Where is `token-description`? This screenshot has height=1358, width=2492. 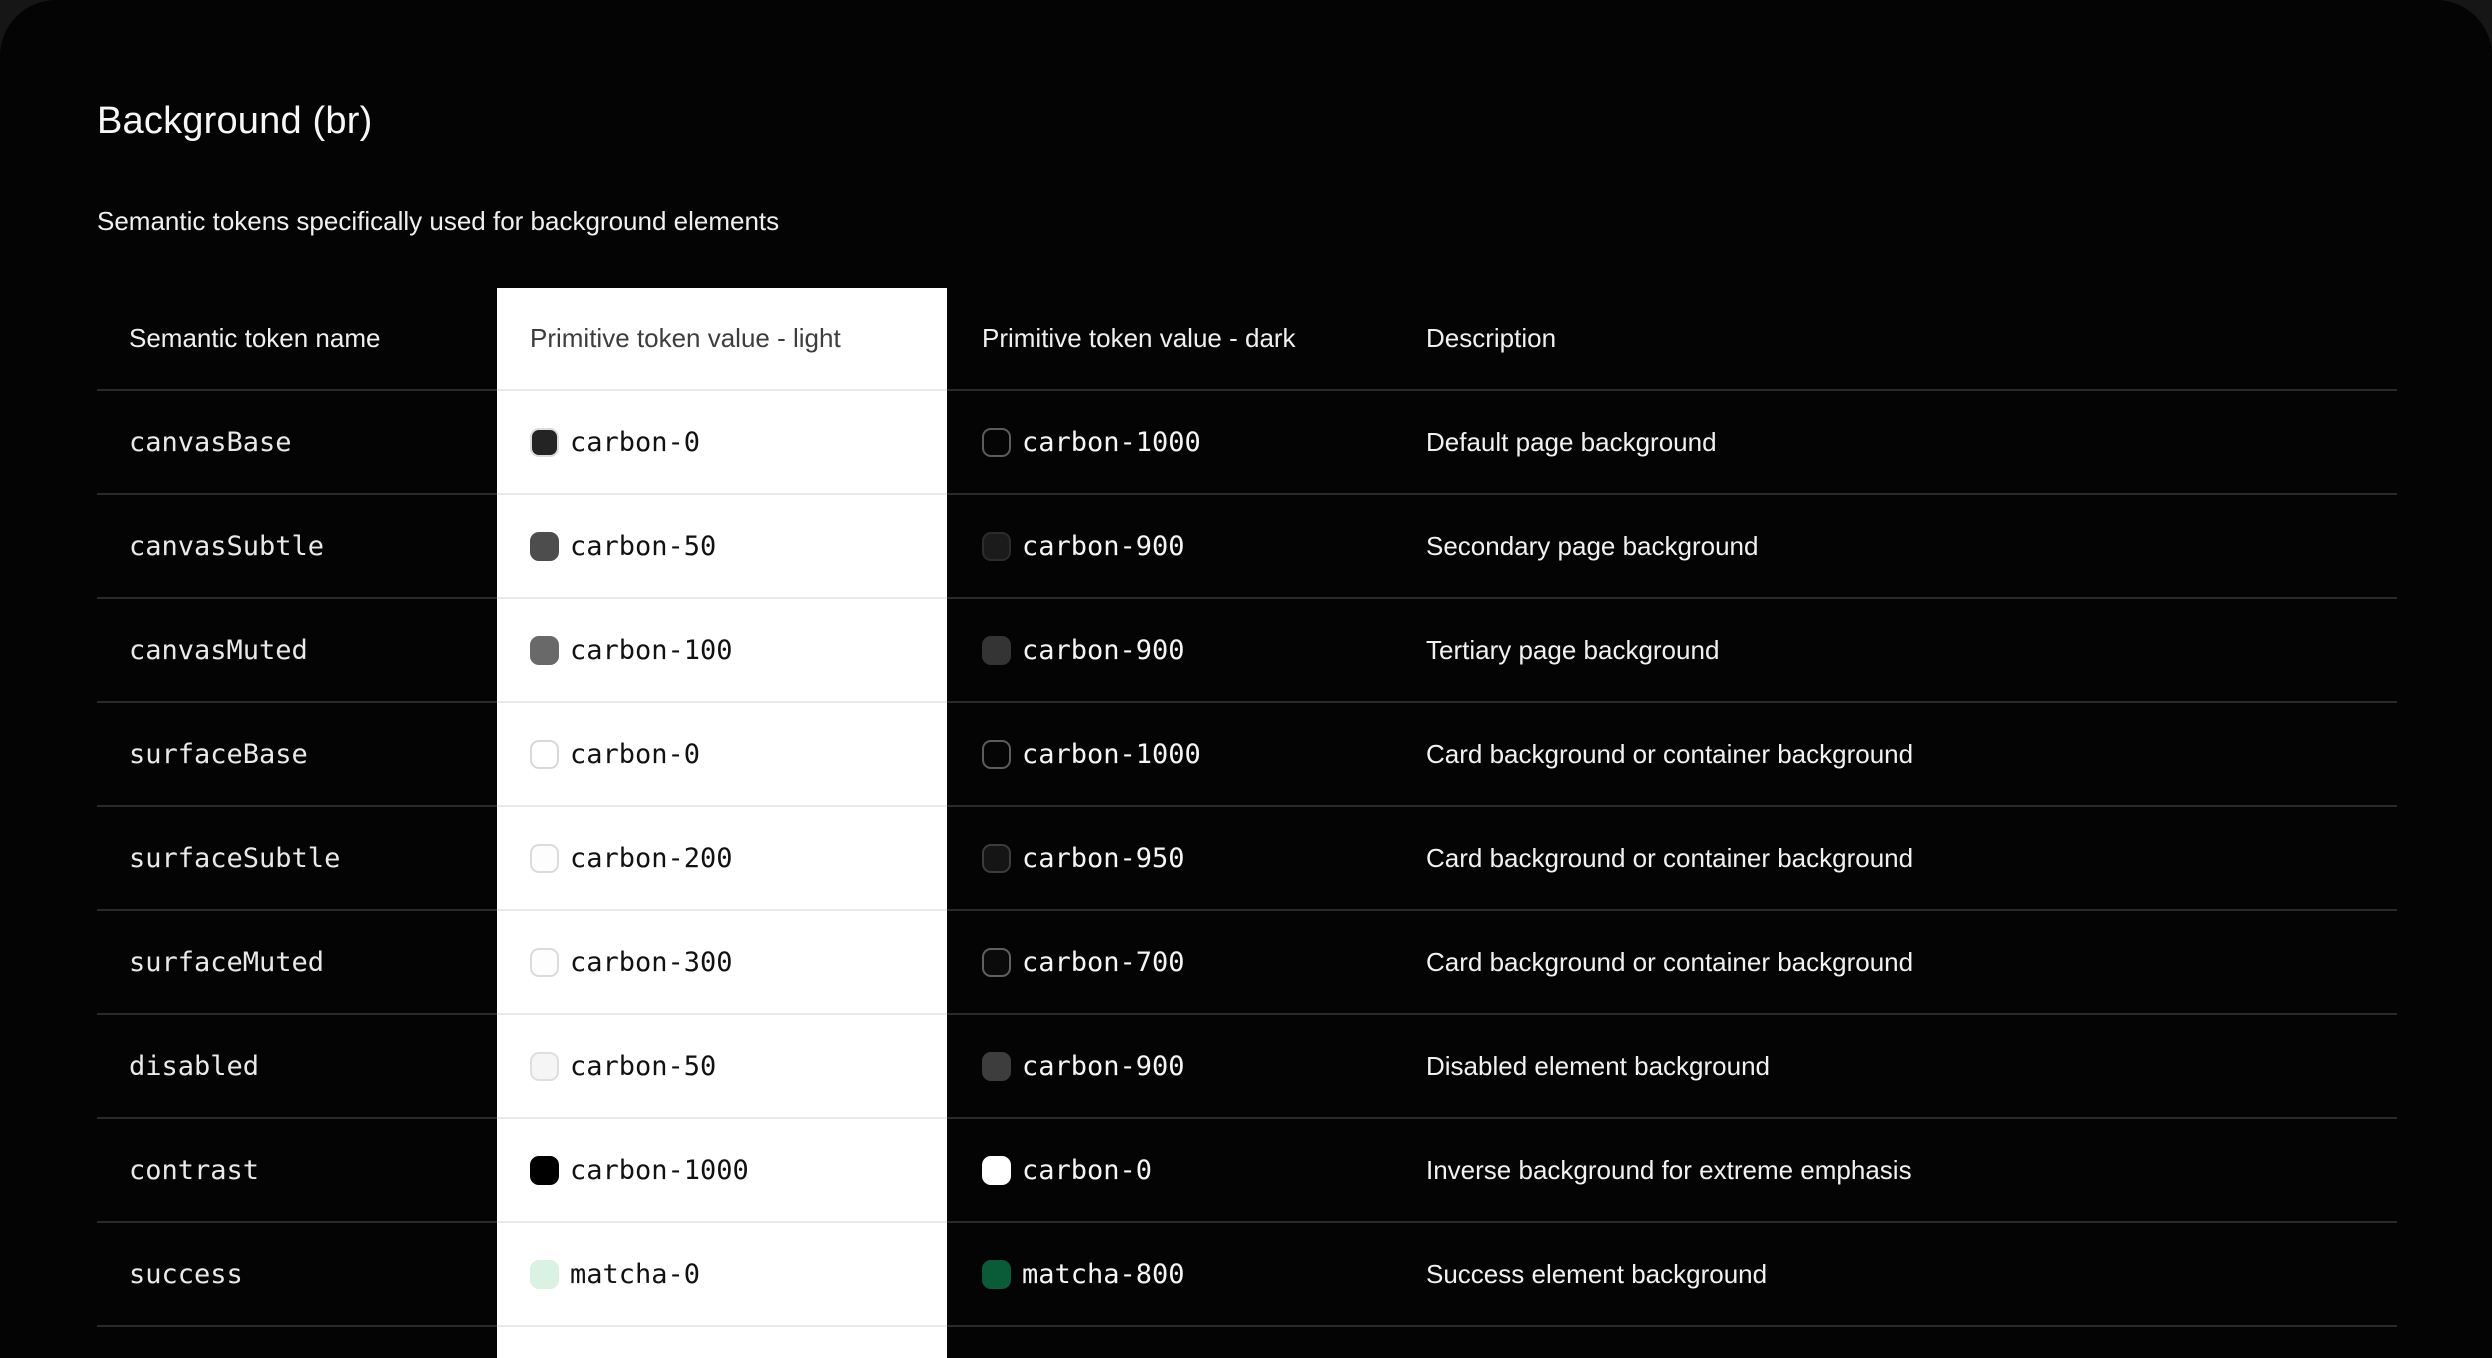
token-description is located at coordinates (1911, 1341).